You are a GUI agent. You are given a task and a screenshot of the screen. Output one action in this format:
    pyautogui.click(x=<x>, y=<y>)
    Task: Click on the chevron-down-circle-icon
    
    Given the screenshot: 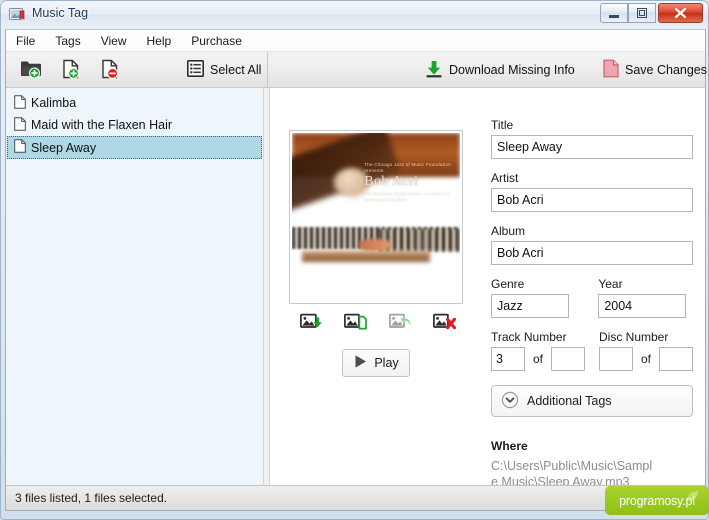 What is the action you would take?
    pyautogui.click(x=510, y=401)
    